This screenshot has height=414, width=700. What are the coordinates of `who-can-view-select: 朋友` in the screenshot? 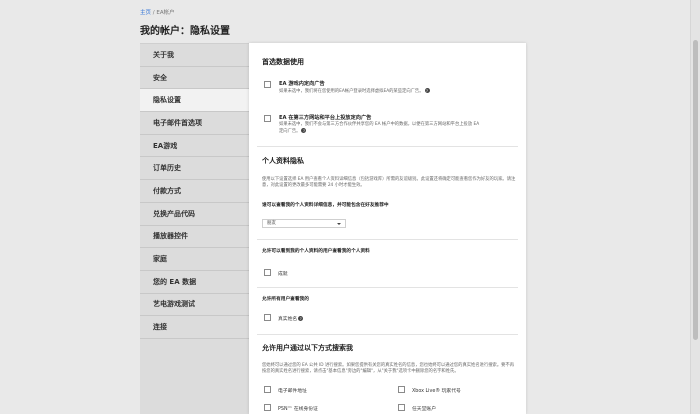 It's located at (304, 223).